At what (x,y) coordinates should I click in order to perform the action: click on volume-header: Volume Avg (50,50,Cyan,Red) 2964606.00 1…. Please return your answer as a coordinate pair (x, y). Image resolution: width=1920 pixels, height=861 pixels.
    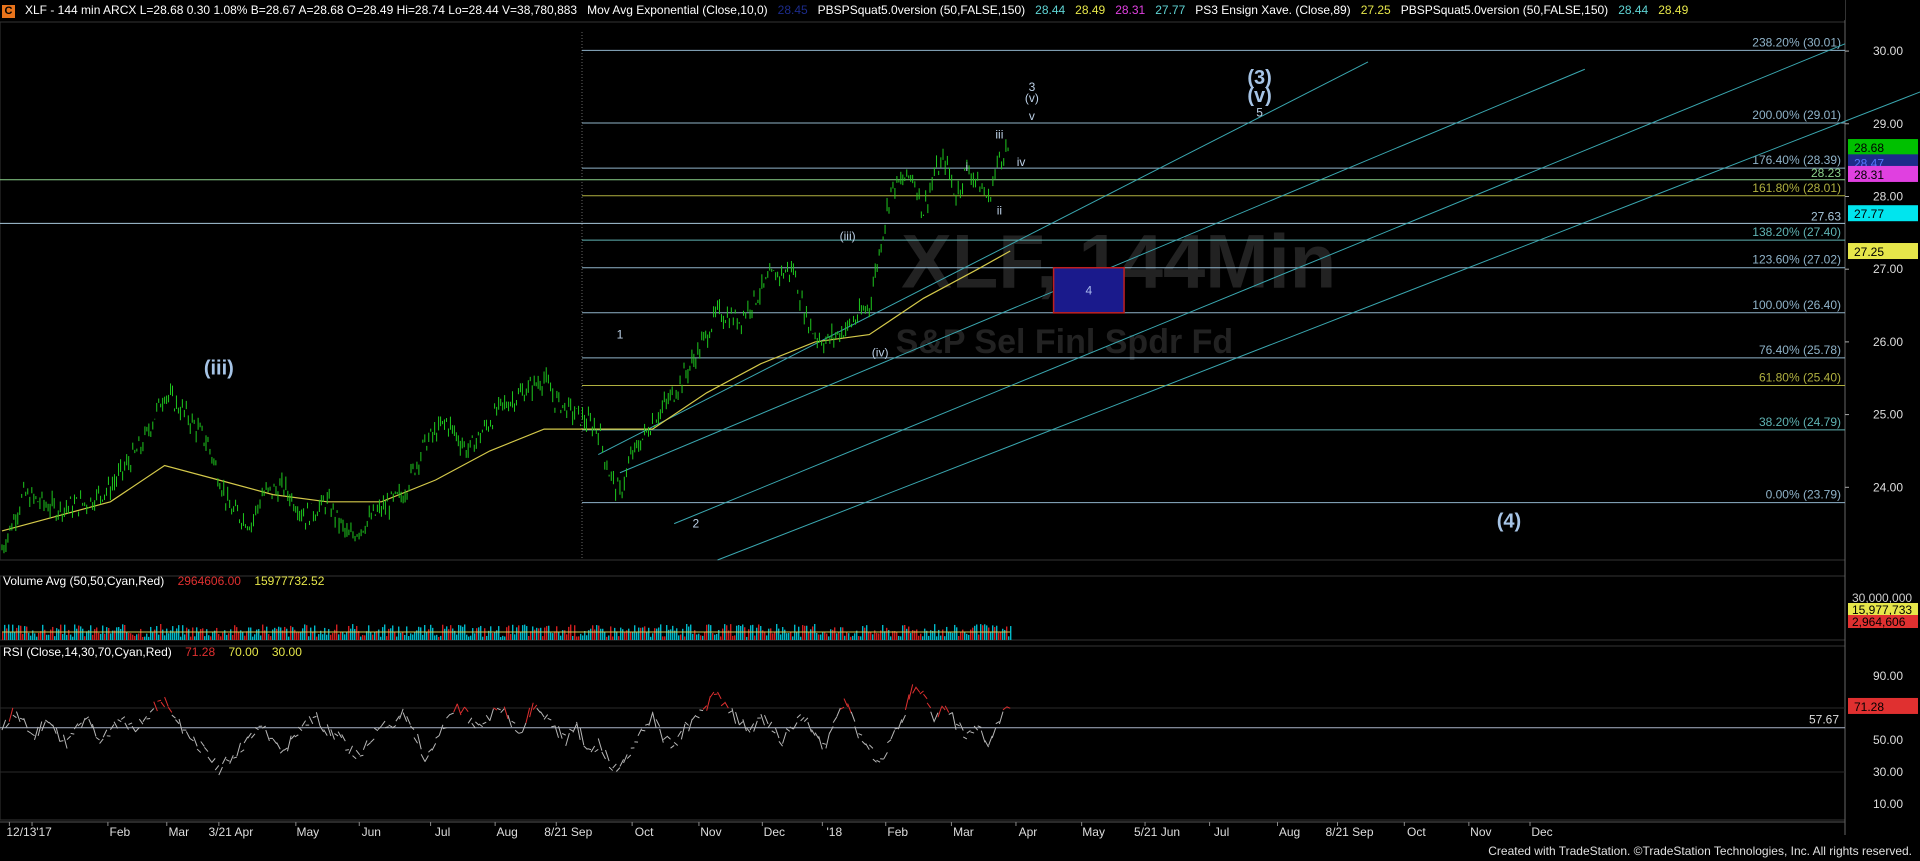
    Looking at the image, I should click on (168, 581).